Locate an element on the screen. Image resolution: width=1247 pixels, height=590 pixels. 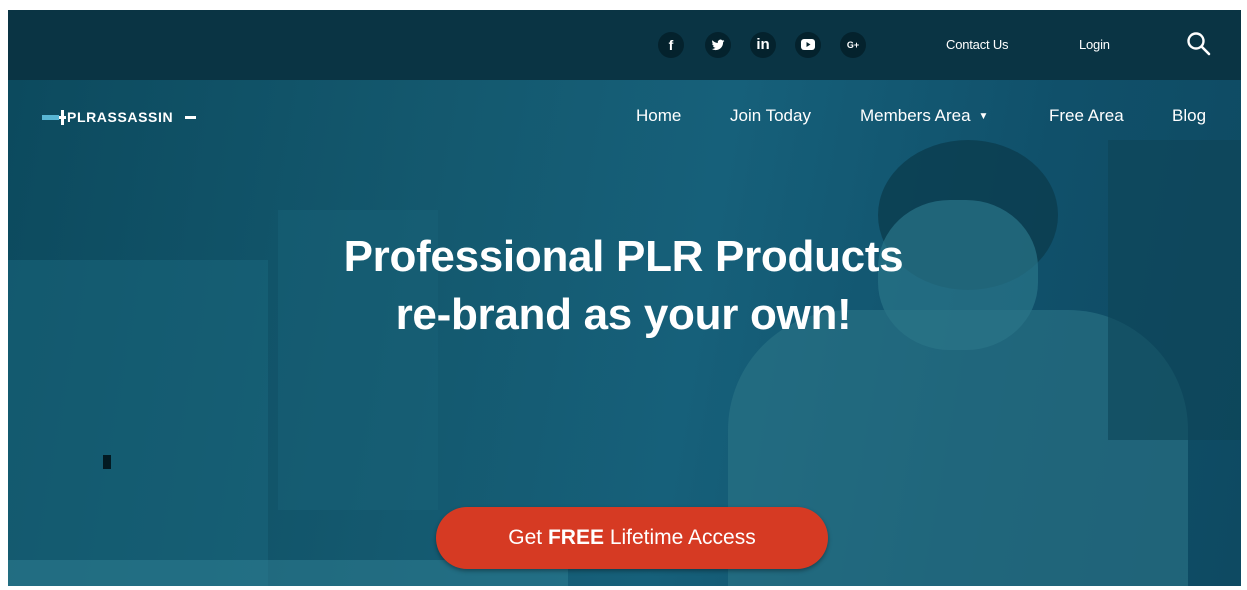
logo-text: PLRASSASSIN is located at coordinates (120, 117).